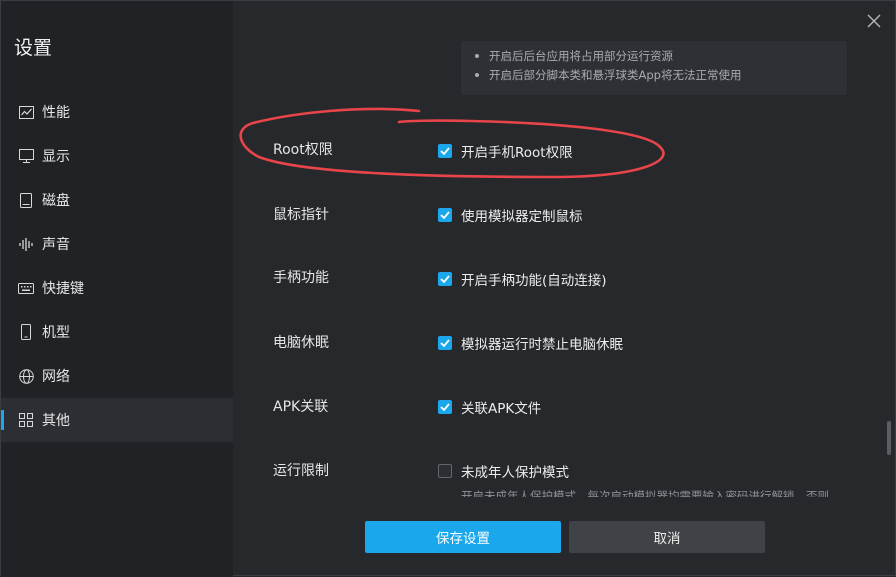 Image resolution: width=896 pixels, height=577 pixels. What do you see at coordinates (117, 112) in the screenshot?
I see `sidebar-item-performance: 性能` at bounding box center [117, 112].